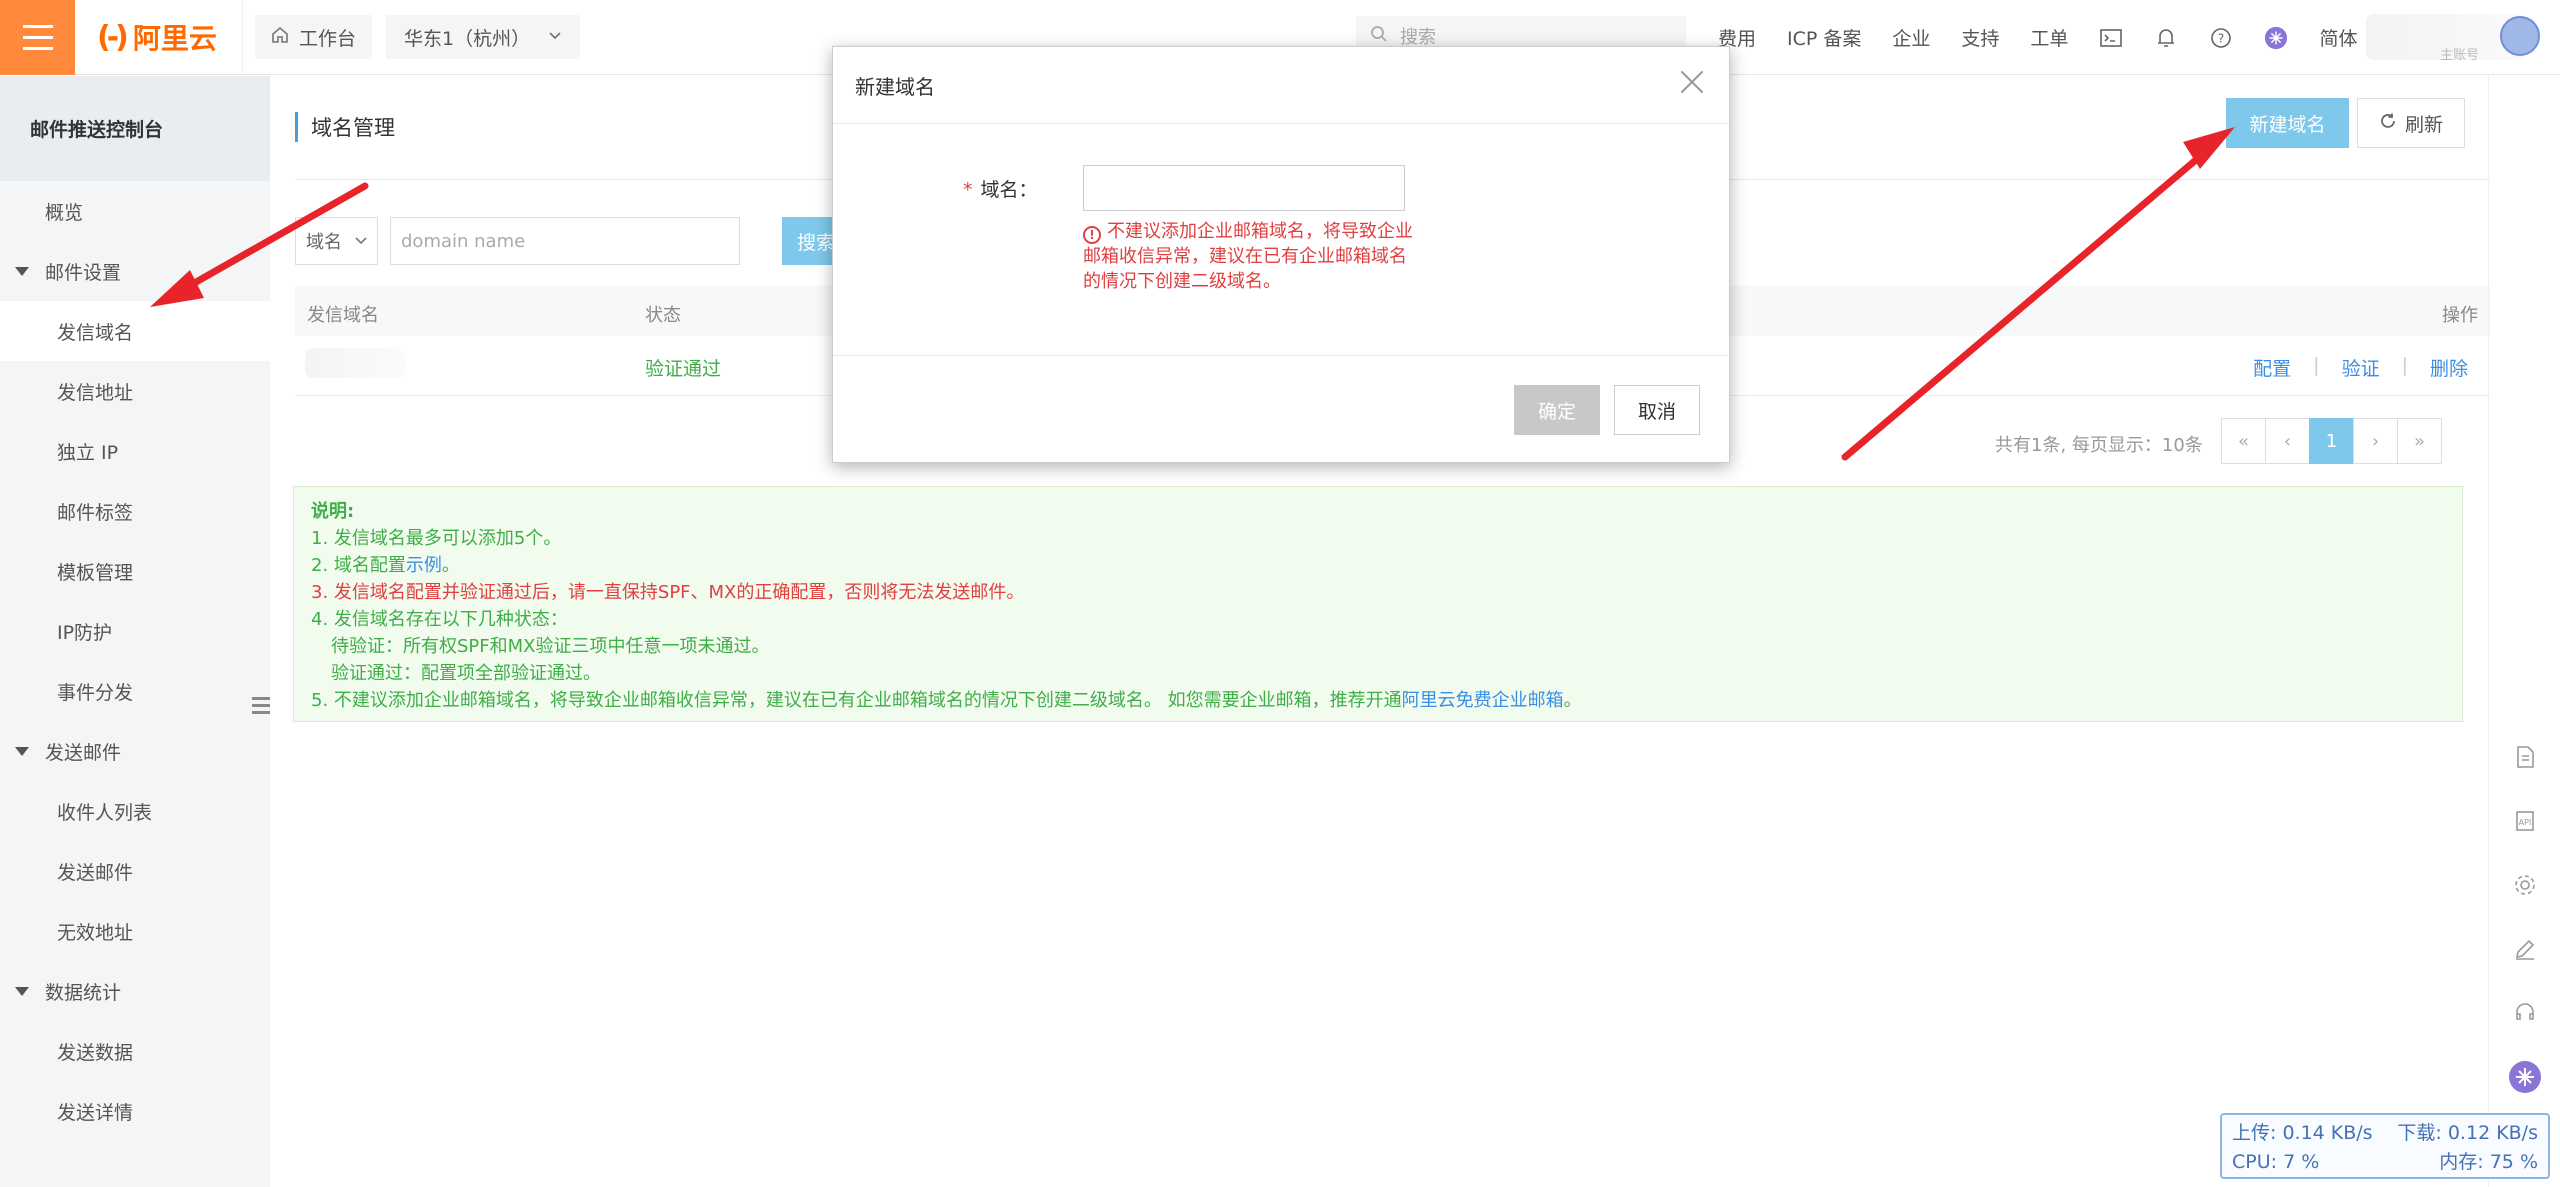  I want to click on sidebar-item-label: 独立 IP, so click(88, 452).